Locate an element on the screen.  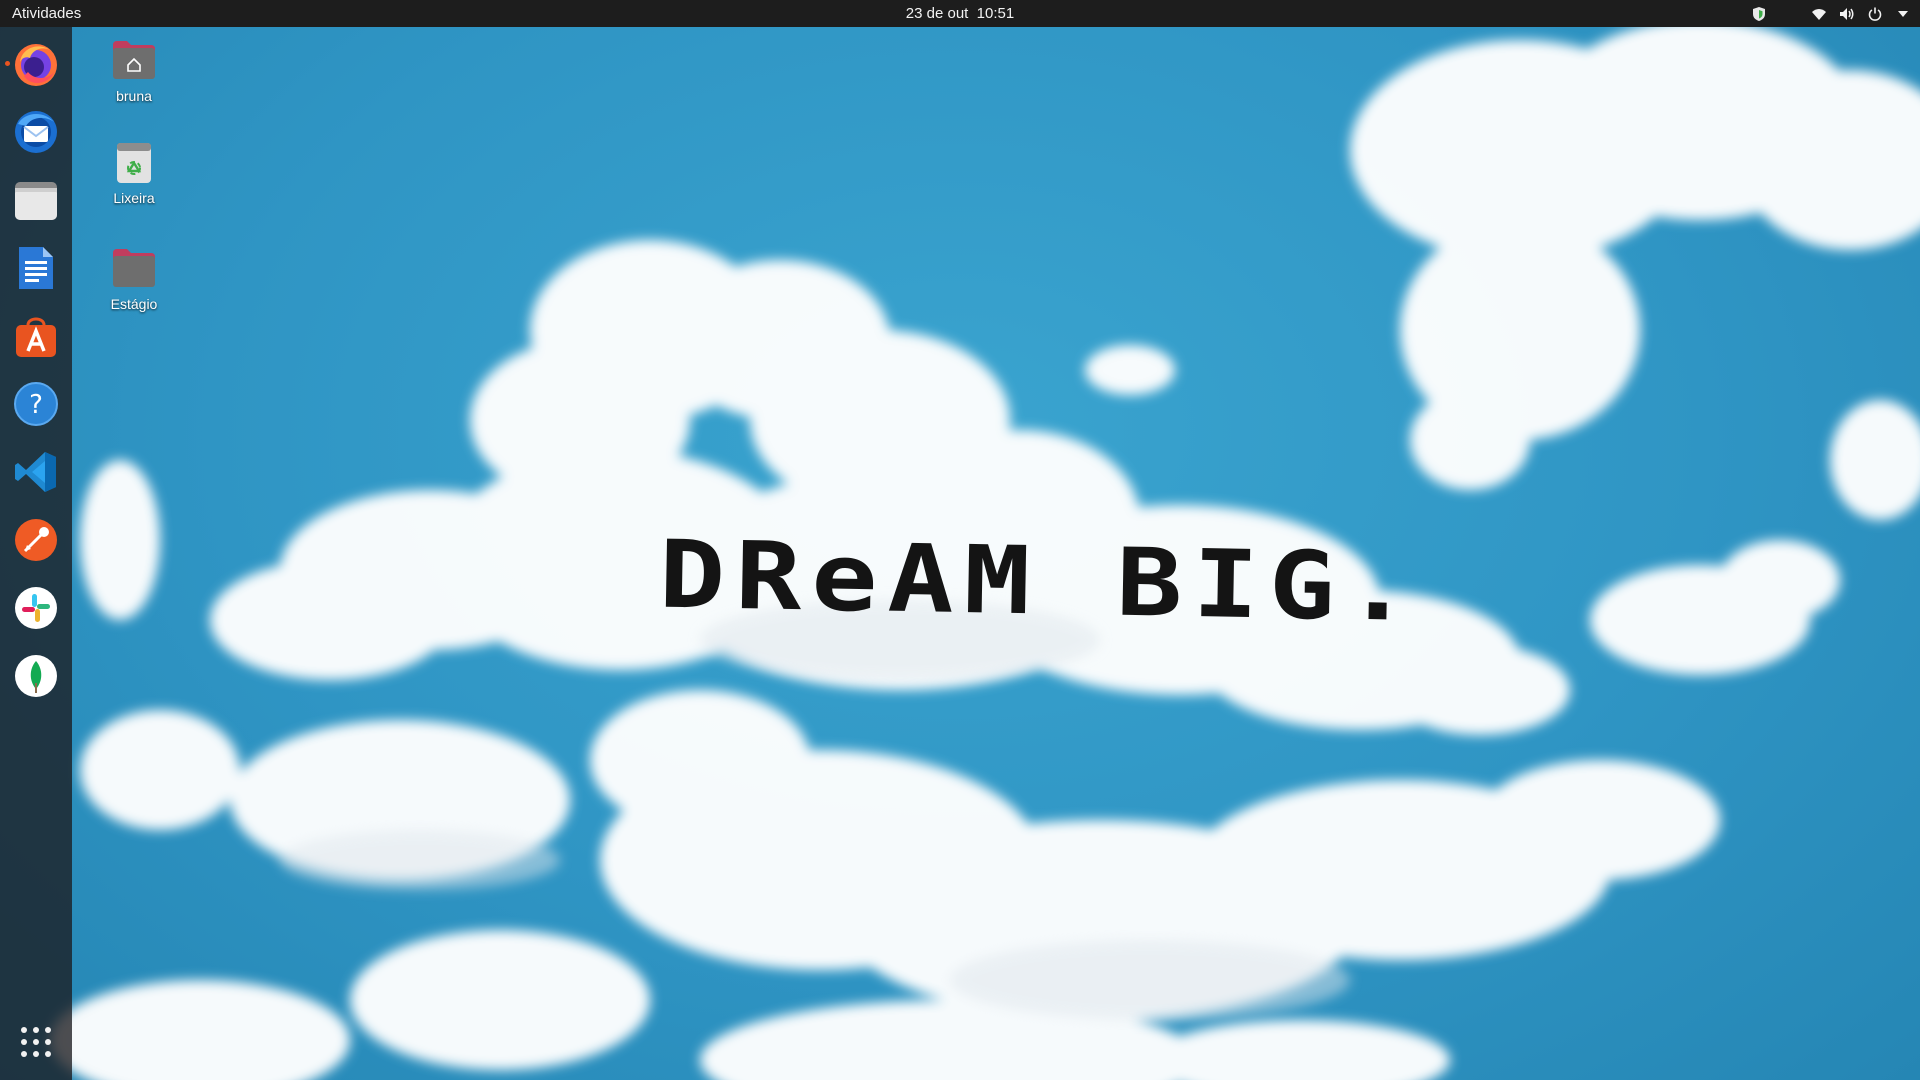
dock-item-help: ? is located at coordinates (36, 404).